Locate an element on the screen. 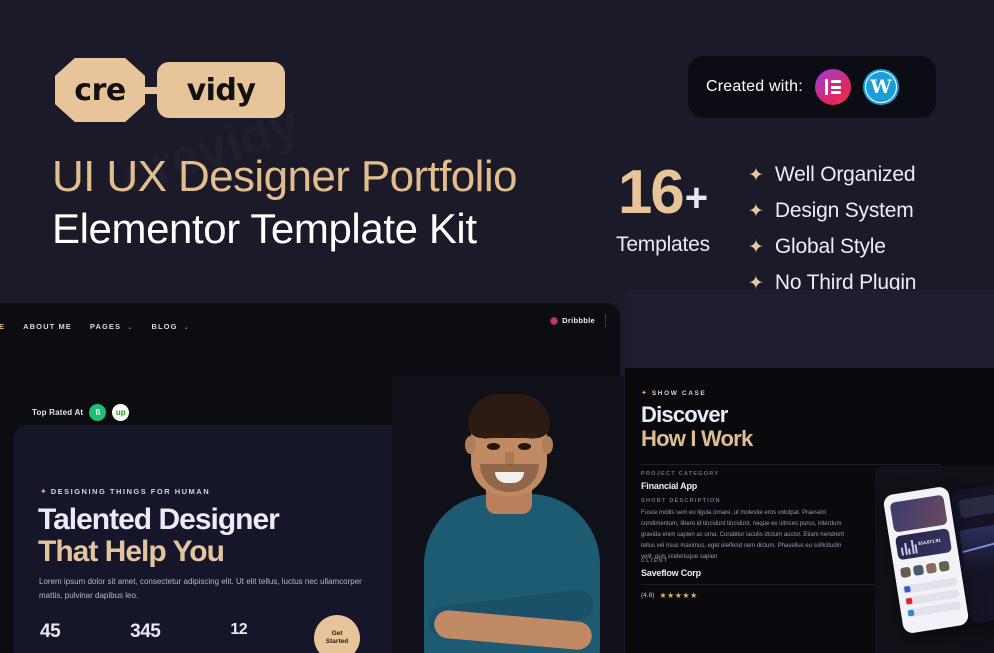  hero-stats: 45 345 12 is located at coordinates (144, 632).